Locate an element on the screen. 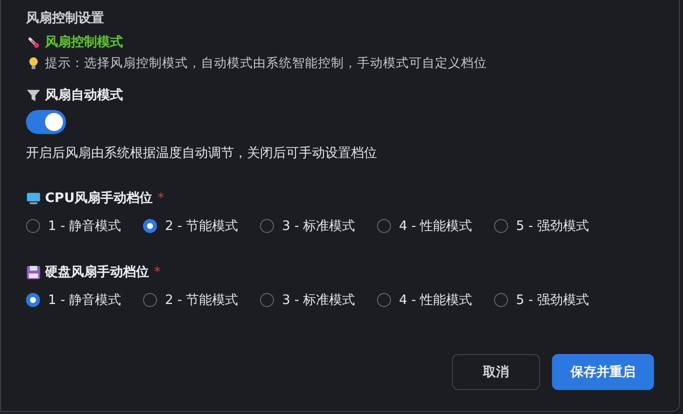 The height and width of the screenshot is (414, 683). mode-label: 风扇控制模式 is located at coordinates (84, 42).